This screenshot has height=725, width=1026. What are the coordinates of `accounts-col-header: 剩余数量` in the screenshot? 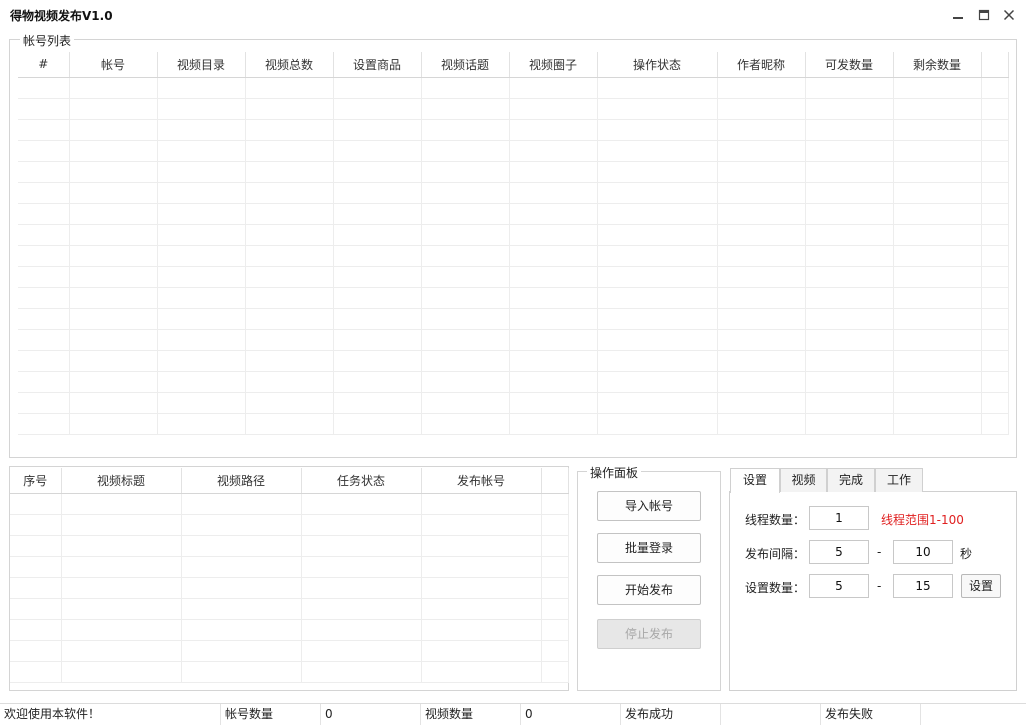 It's located at (937, 65).